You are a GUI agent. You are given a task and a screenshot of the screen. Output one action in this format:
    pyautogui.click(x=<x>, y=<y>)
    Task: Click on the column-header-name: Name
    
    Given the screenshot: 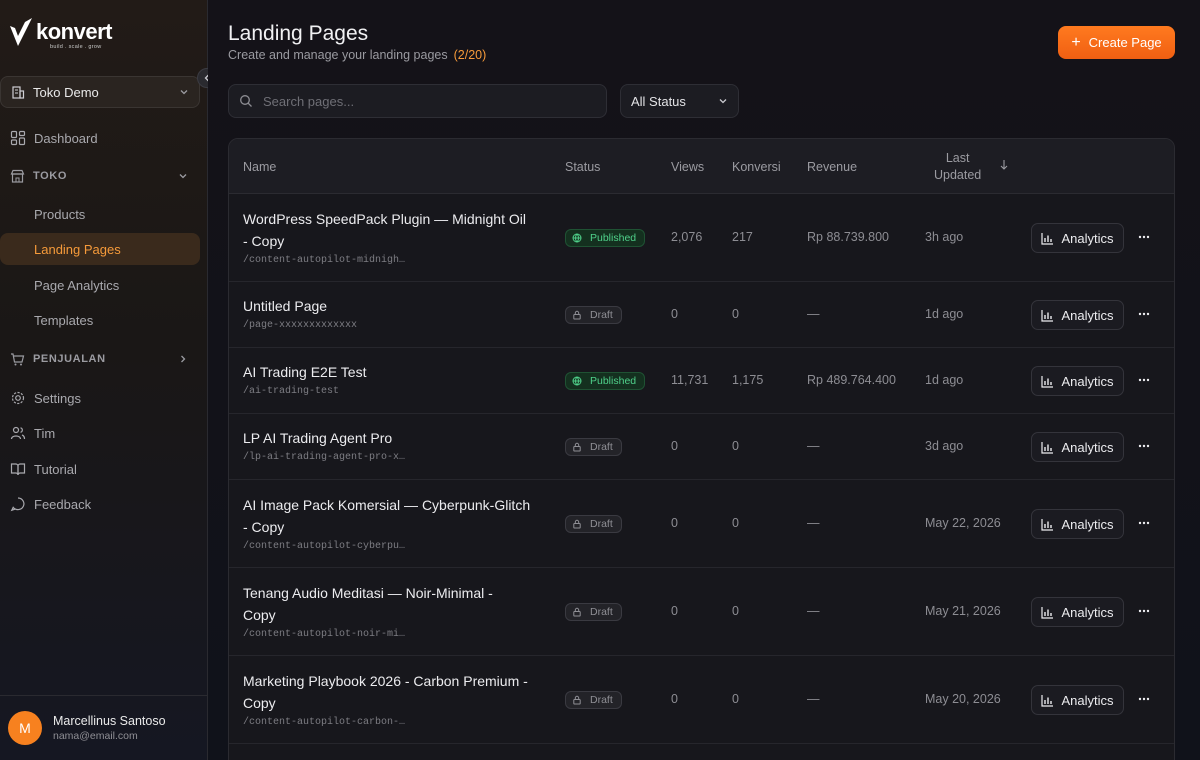 What is the action you would take?
    pyautogui.click(x=259, y=166)
    